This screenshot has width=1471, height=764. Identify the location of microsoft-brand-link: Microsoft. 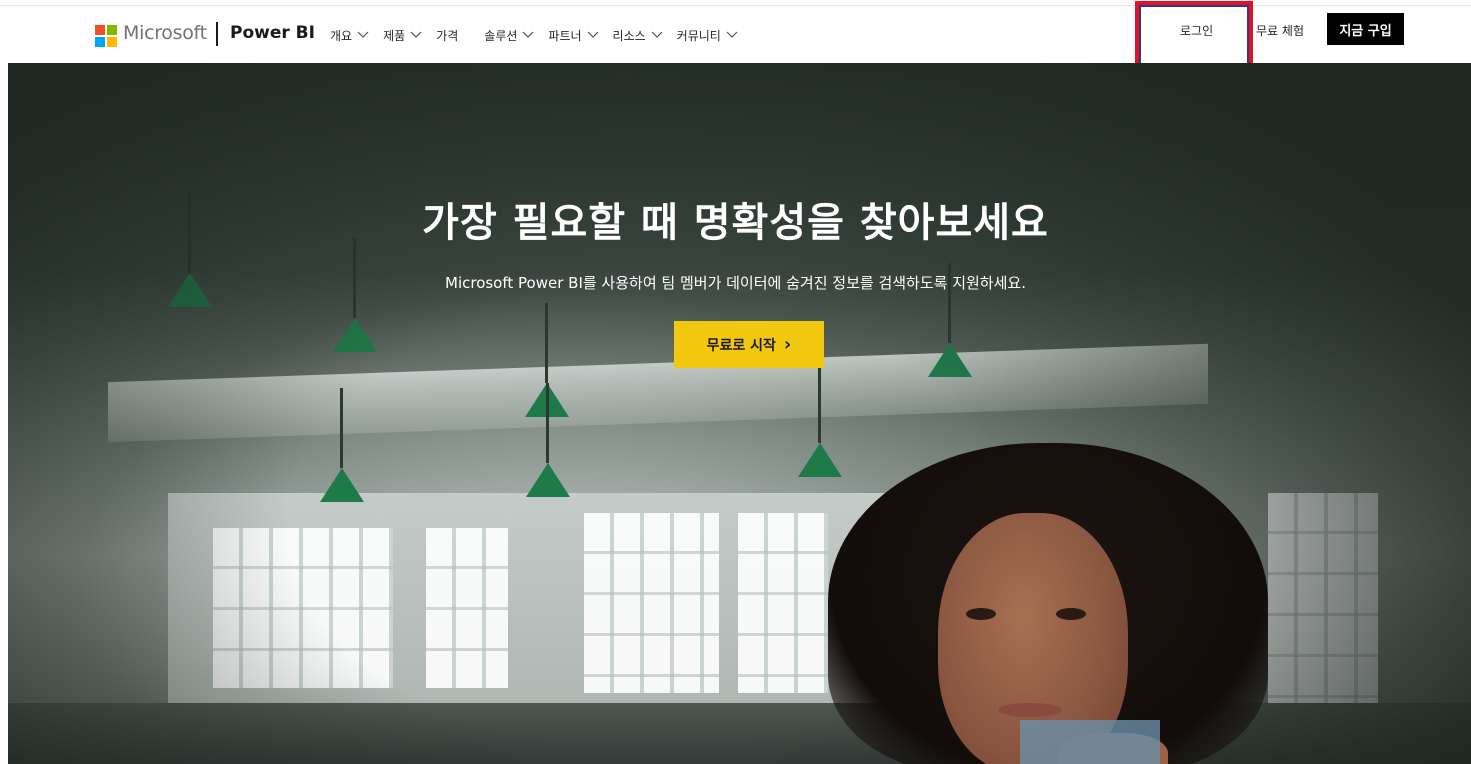
(165, 33).